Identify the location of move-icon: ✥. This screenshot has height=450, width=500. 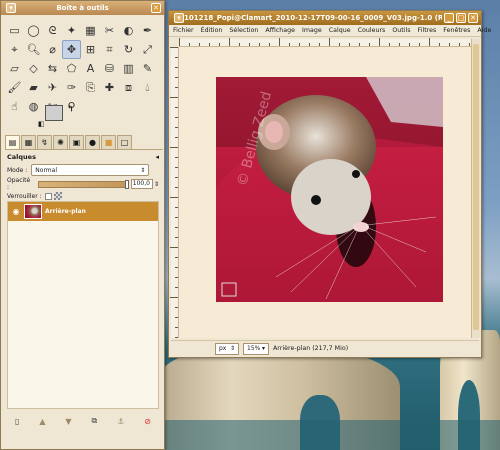
(71, 49).